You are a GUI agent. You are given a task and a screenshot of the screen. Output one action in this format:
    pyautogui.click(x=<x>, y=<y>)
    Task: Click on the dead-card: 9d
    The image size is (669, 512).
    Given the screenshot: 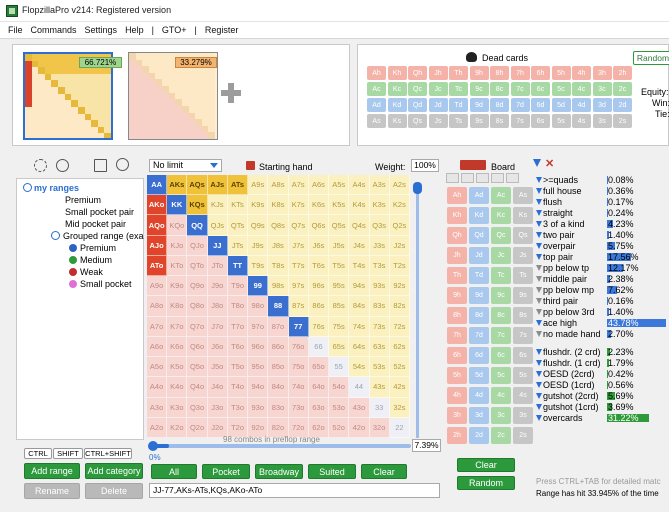 What is the action you would take?
    pyautogui.click(x=479, y=105)
    